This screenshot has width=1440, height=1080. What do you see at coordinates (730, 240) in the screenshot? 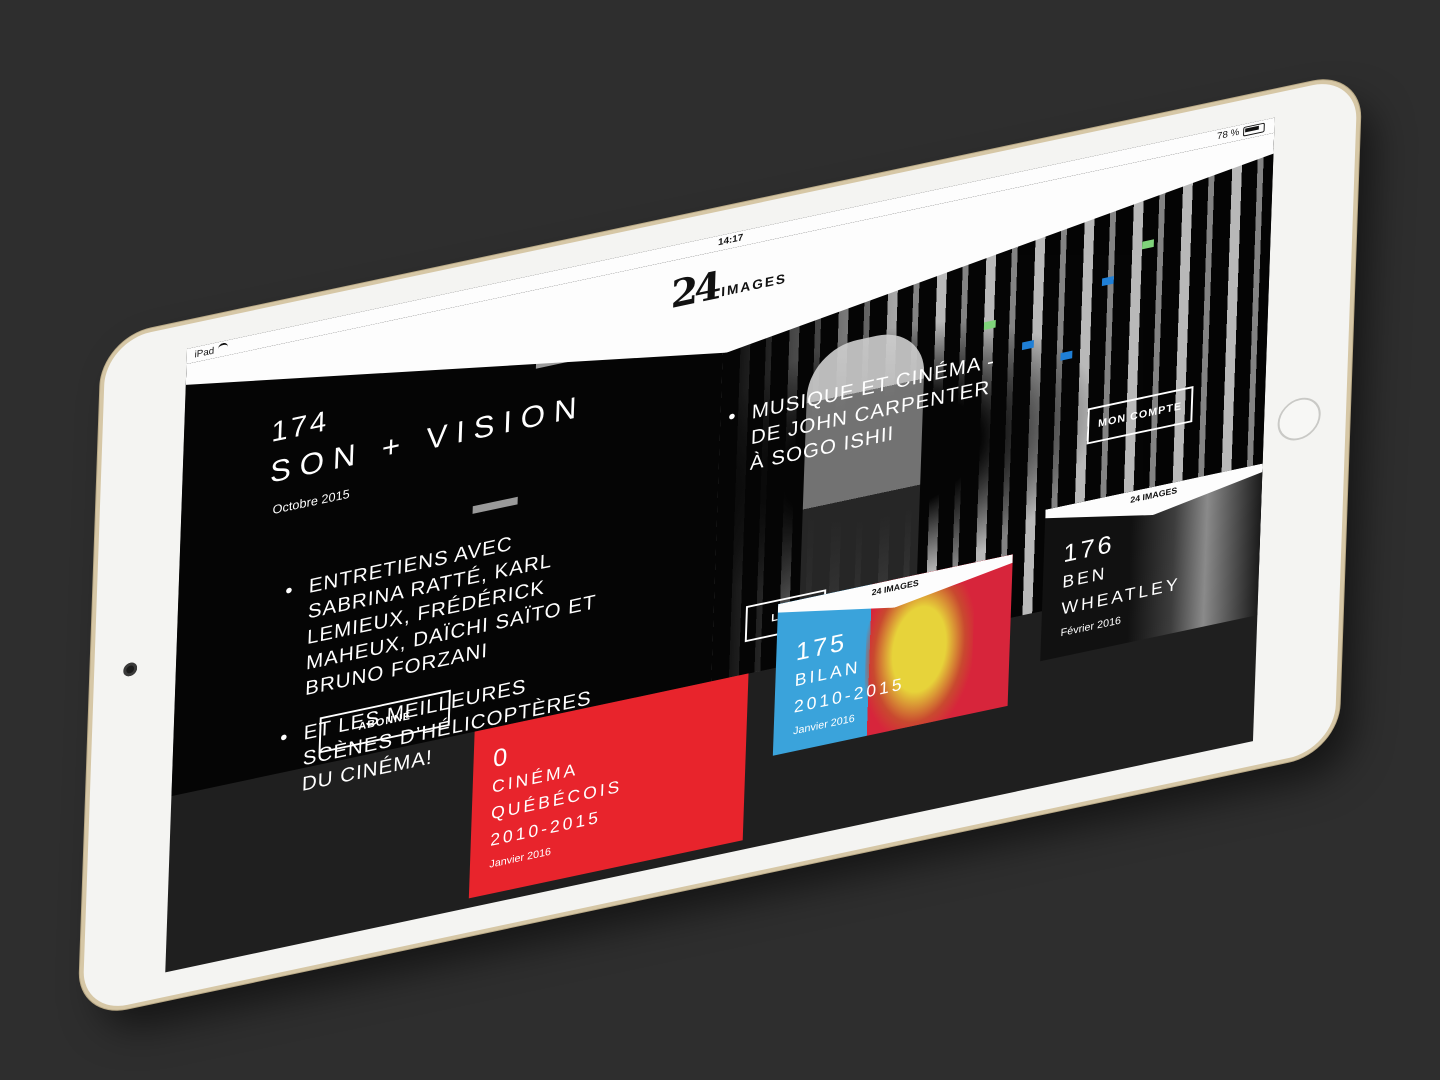
I see `status-time: 14:17` at bounding box center [730, 240].